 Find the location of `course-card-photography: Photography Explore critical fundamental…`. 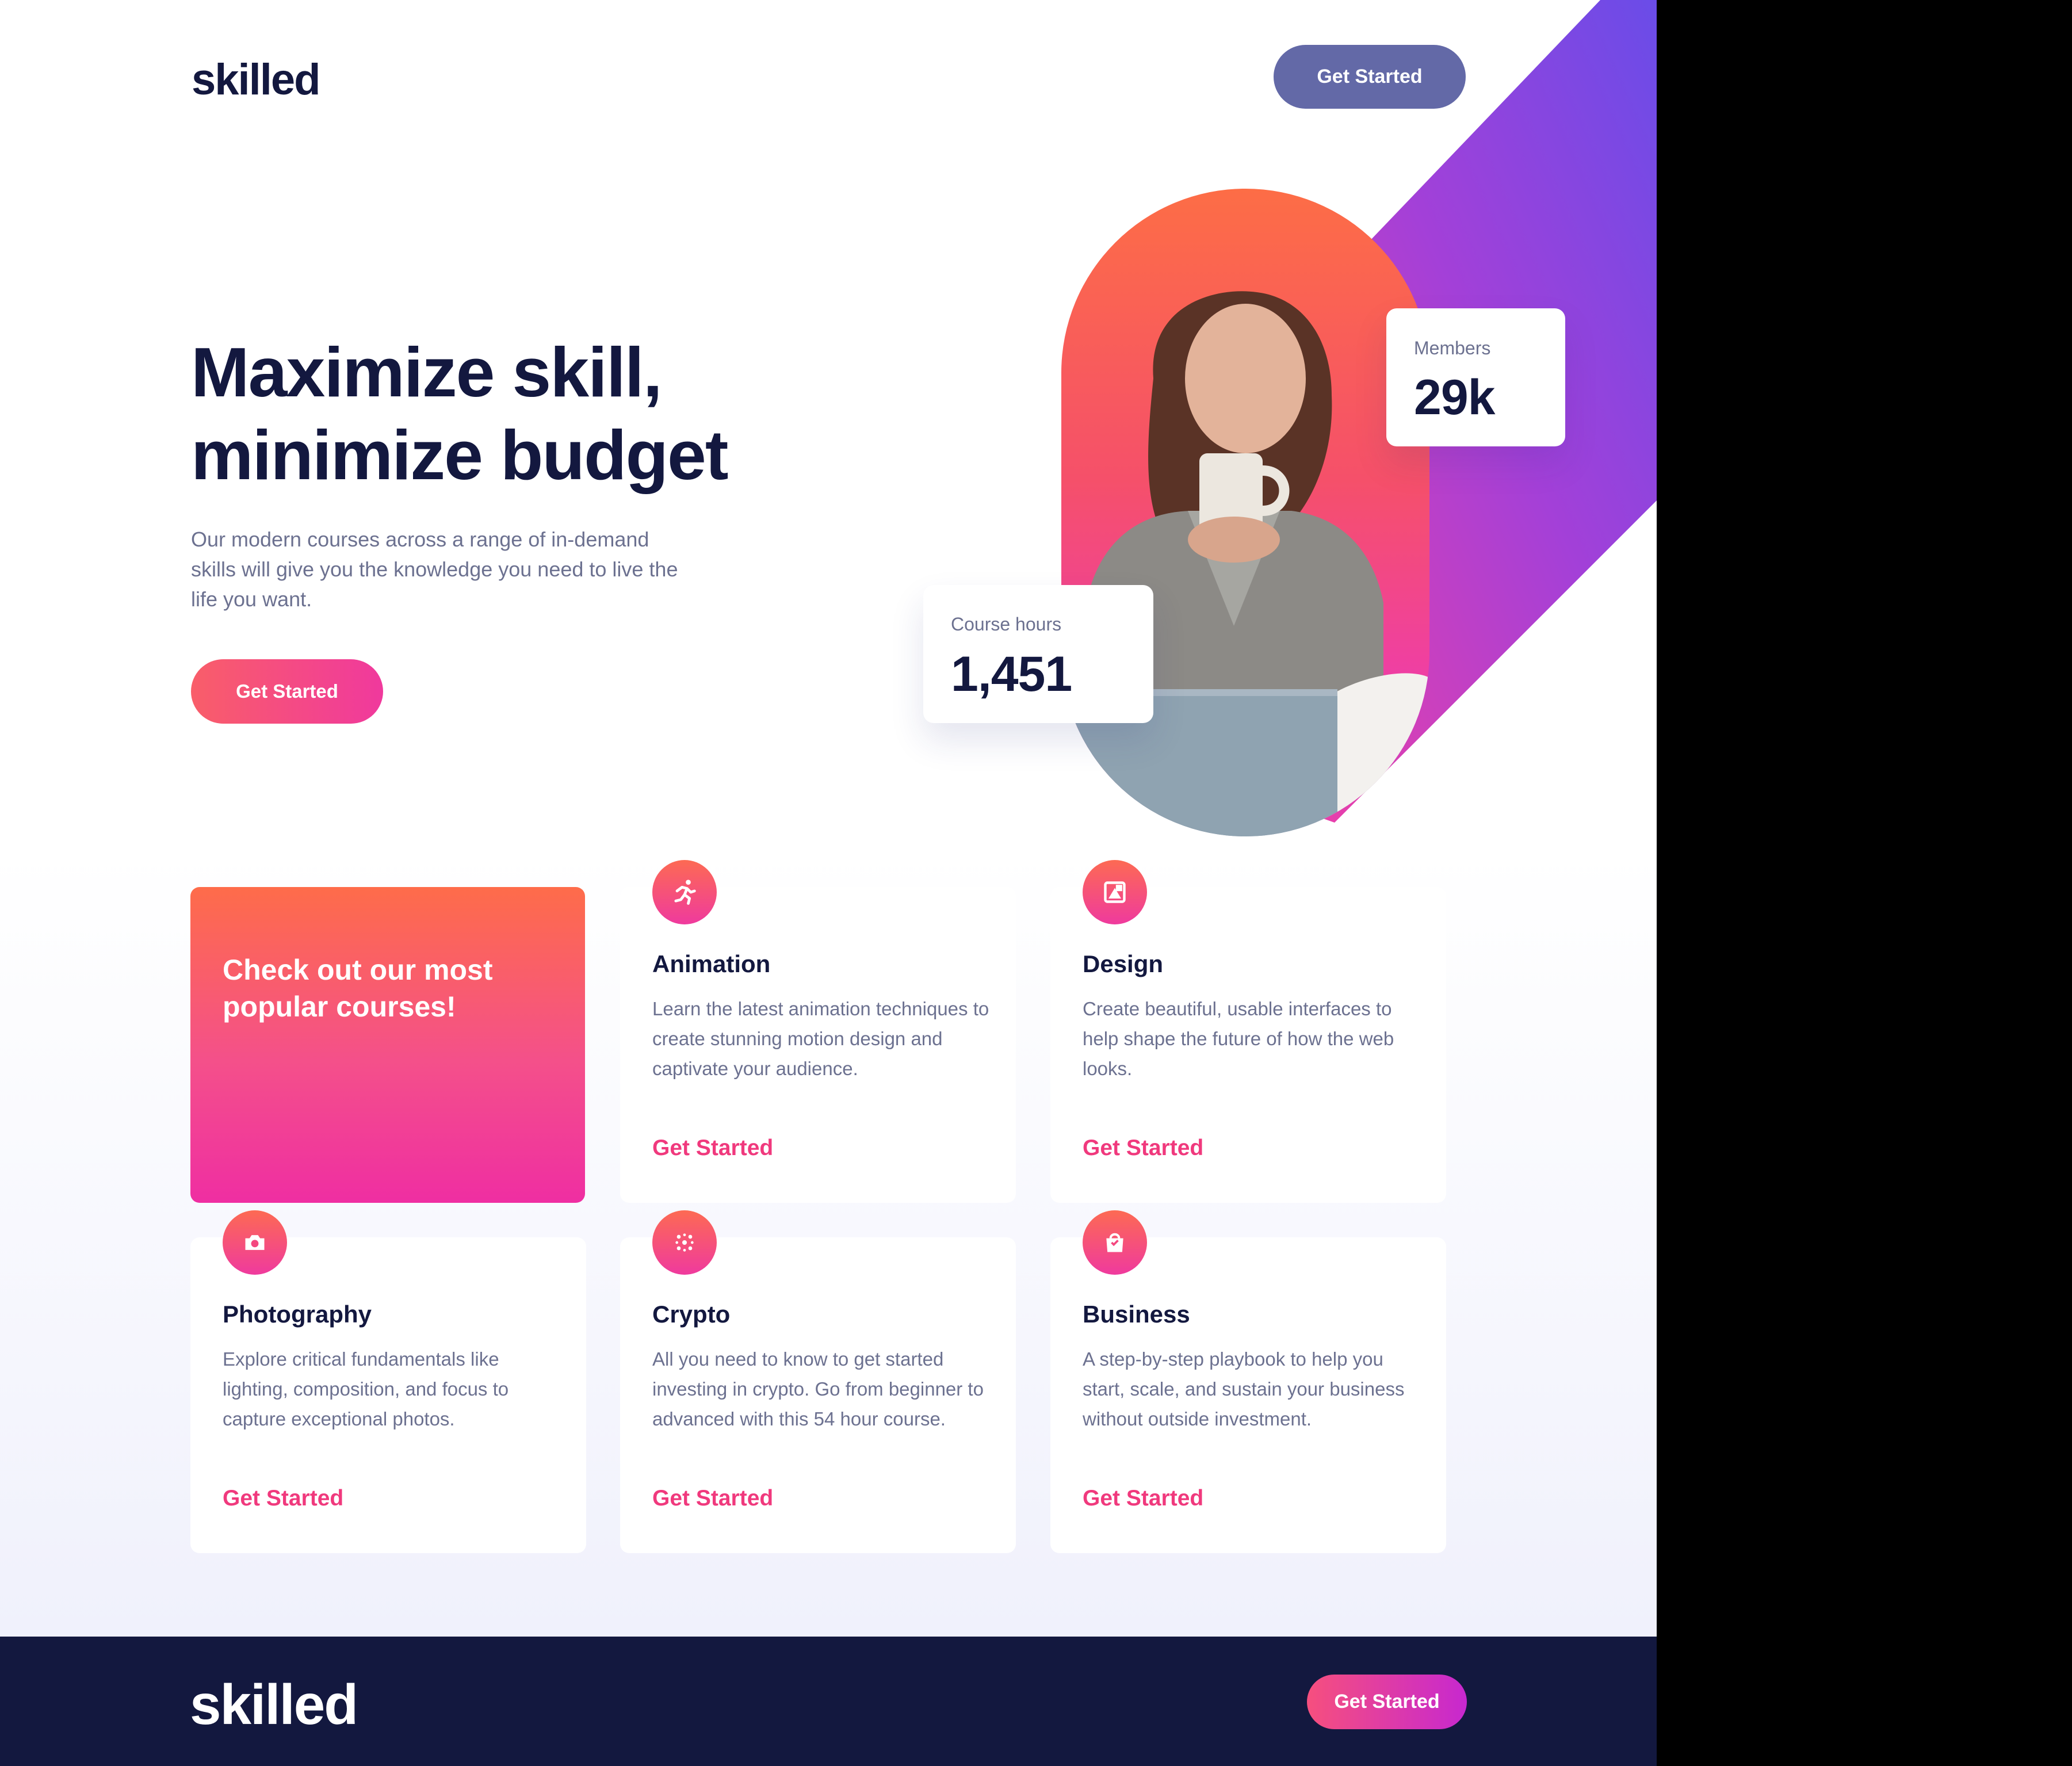

course-card-photography: Photography Explore critical fundamental… is located at coordinates (388, 1381).